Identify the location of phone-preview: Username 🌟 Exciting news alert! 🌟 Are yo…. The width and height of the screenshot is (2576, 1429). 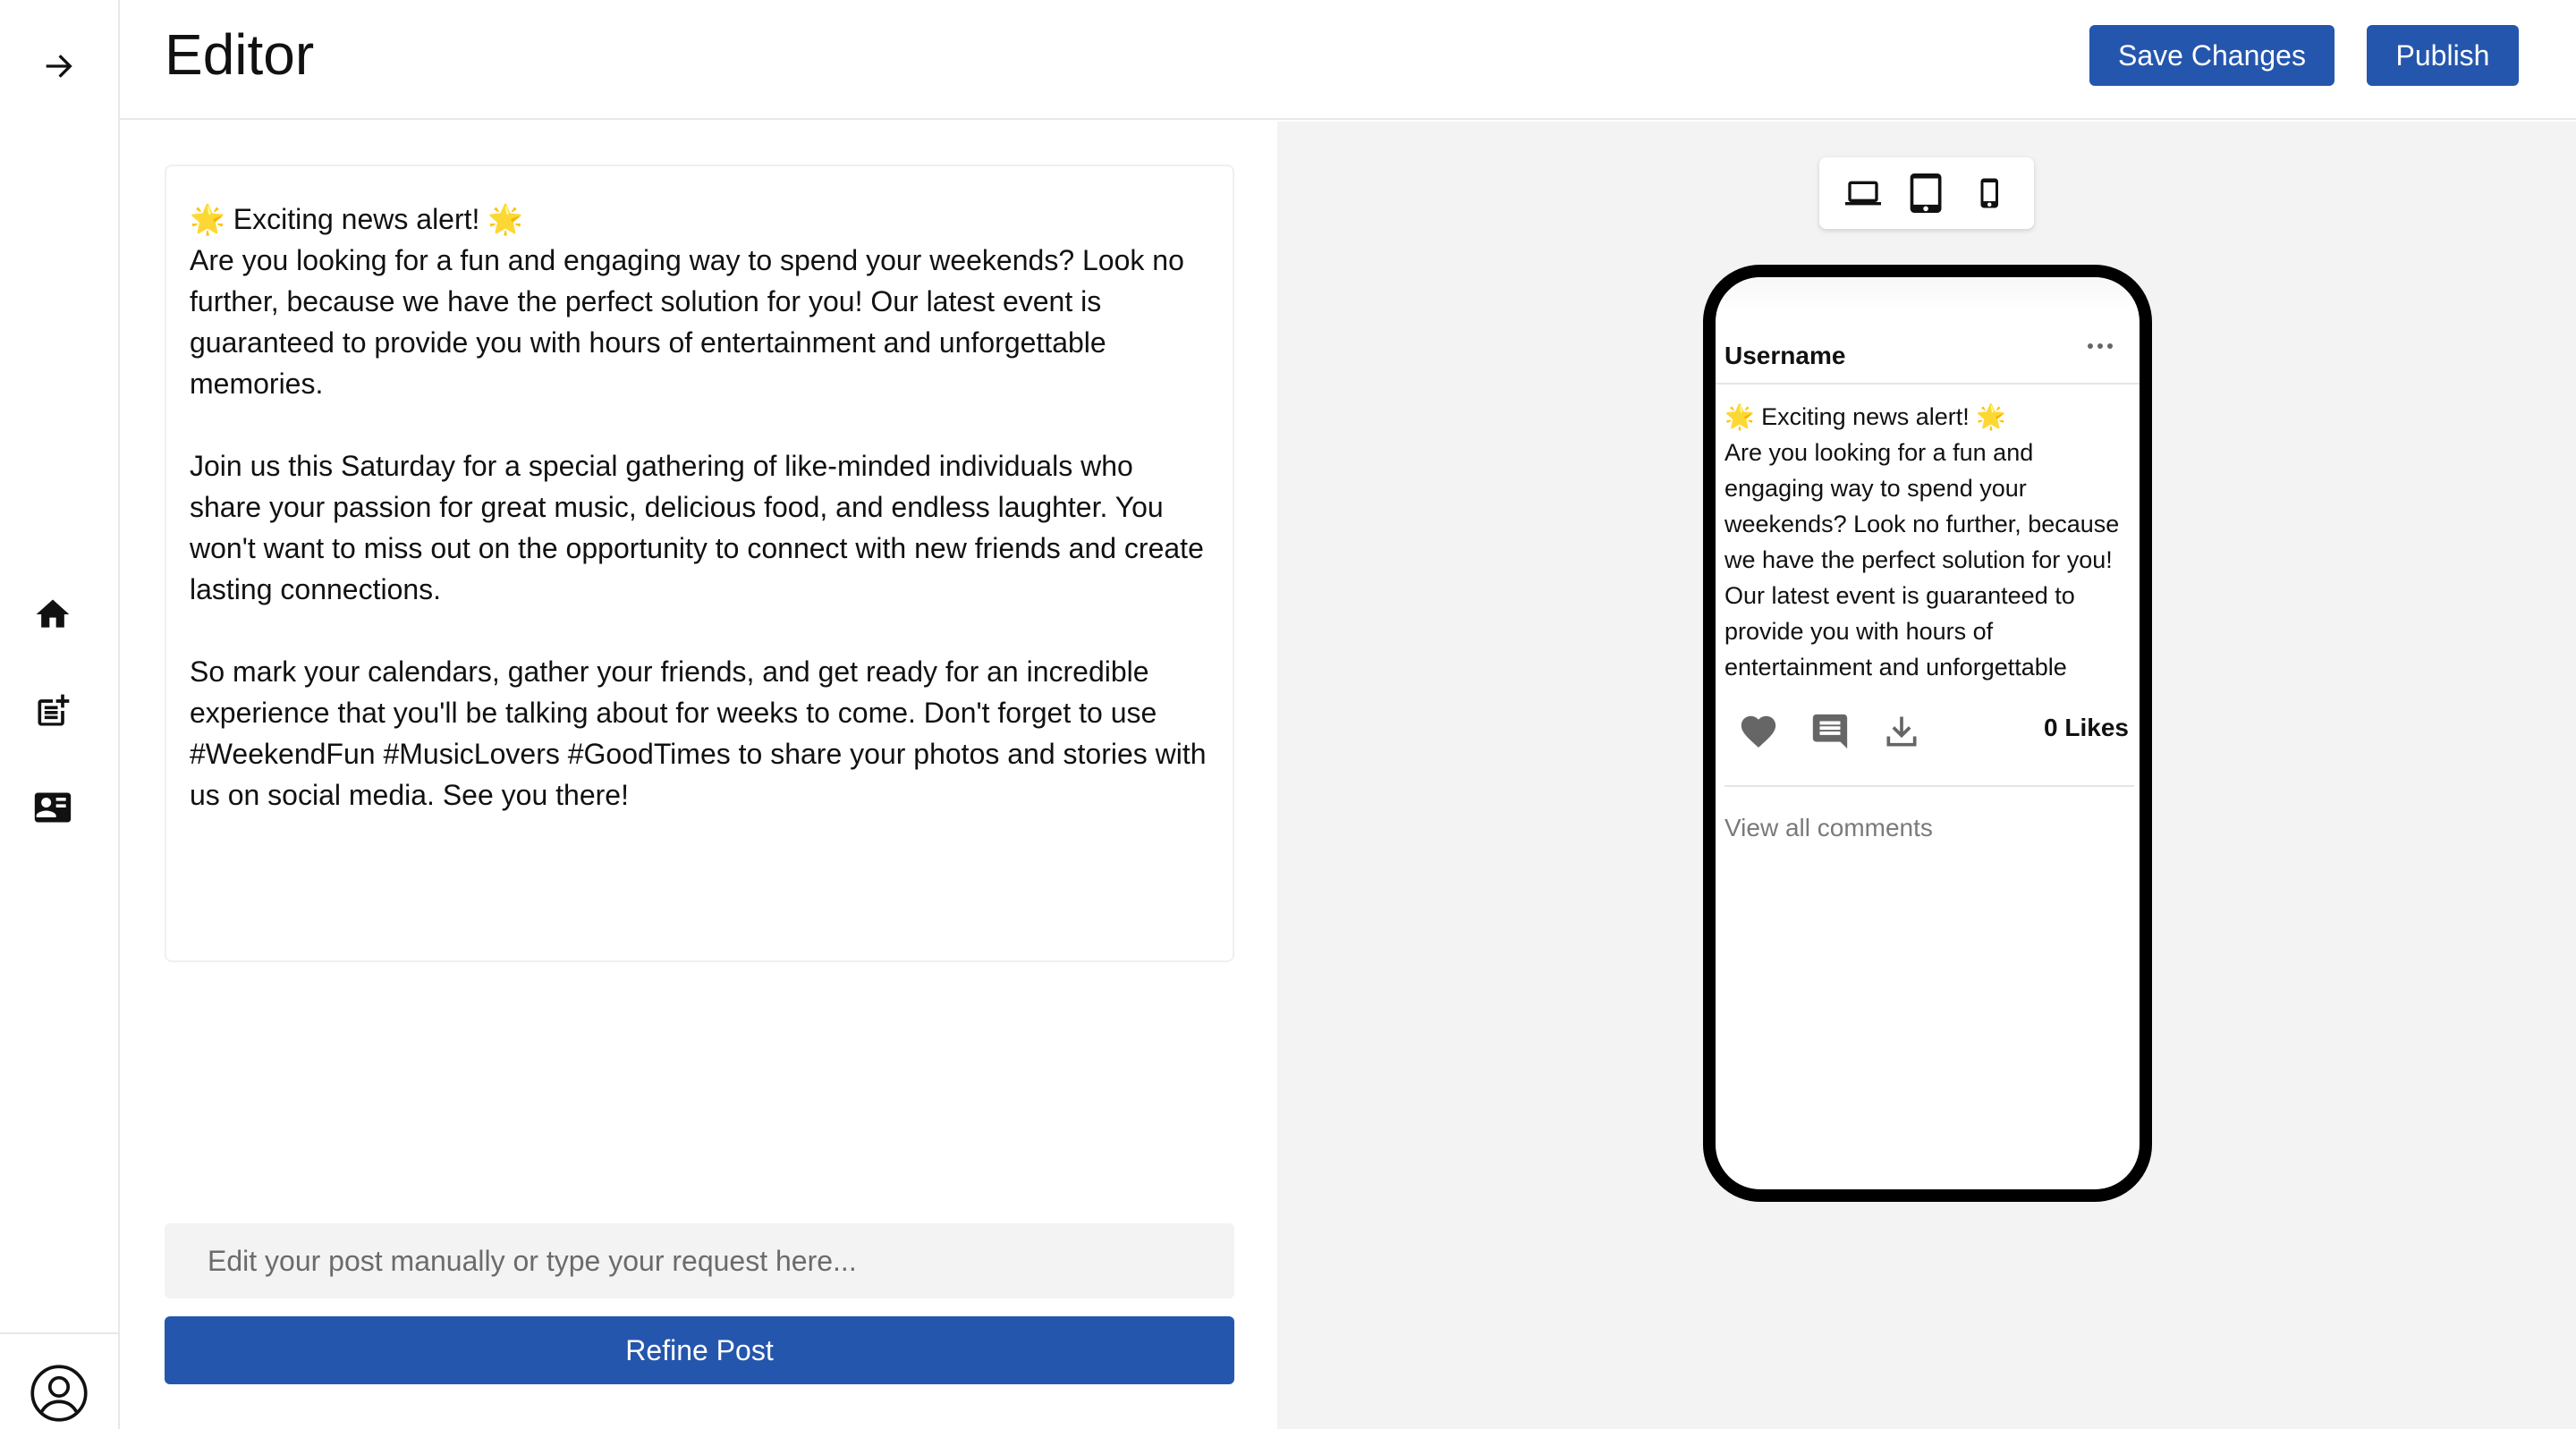
(1927, 733).